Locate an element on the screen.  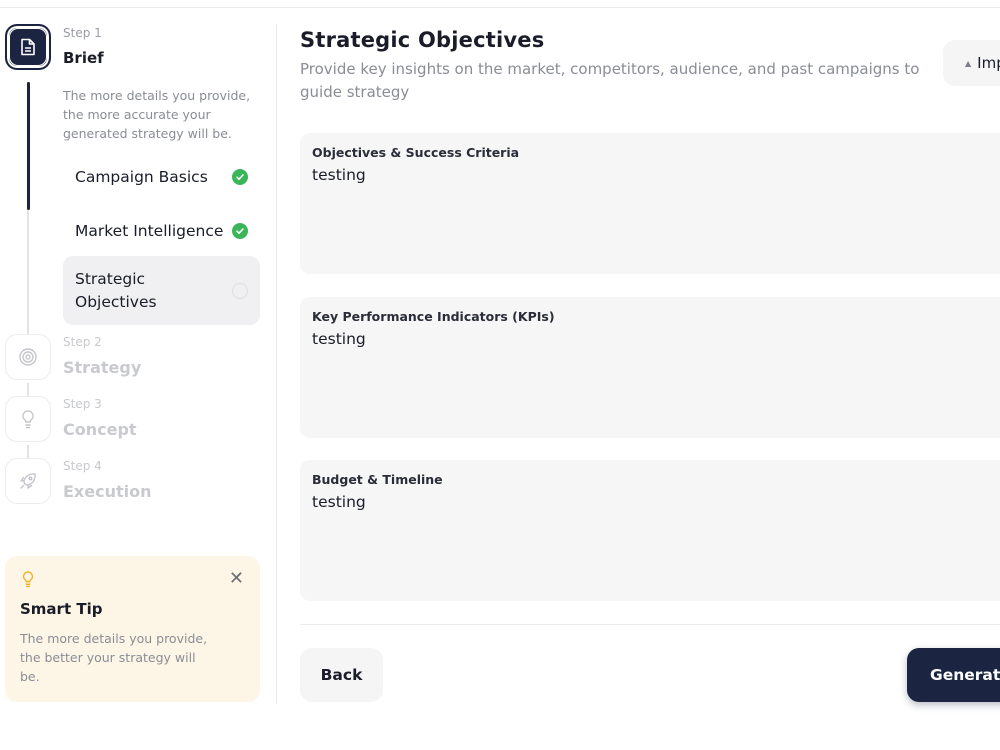
step-3-icon-button is located at coordinates (28, 419).